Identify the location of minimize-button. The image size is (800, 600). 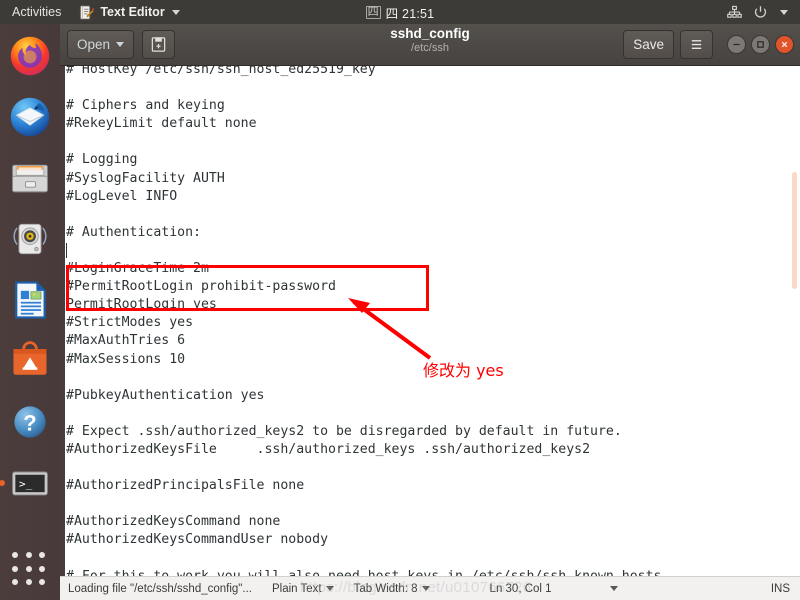
(736, 44).